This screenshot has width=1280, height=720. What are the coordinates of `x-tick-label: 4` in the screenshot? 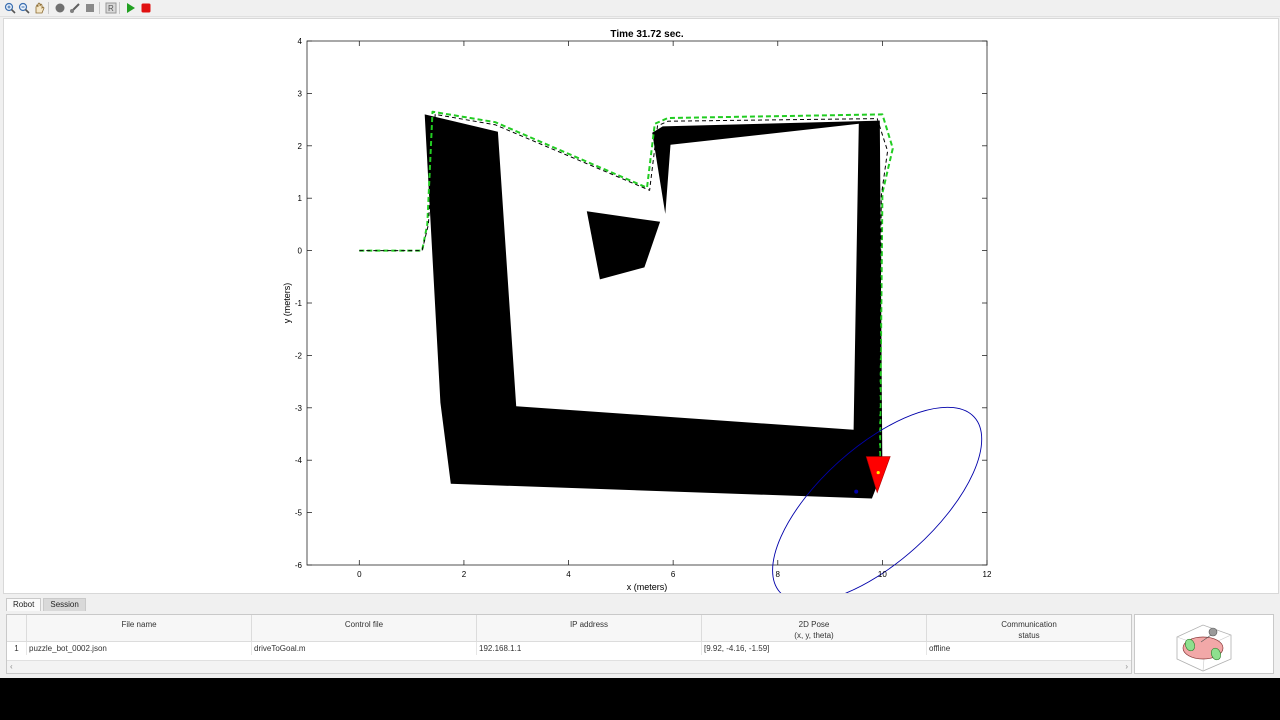 It's located at (568, 574).